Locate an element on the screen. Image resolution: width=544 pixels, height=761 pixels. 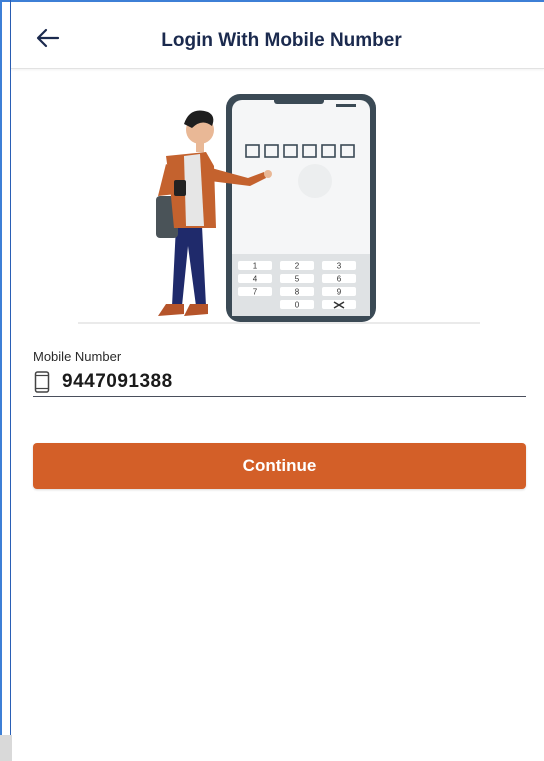
frame-border is located at coordinates (10, 380).